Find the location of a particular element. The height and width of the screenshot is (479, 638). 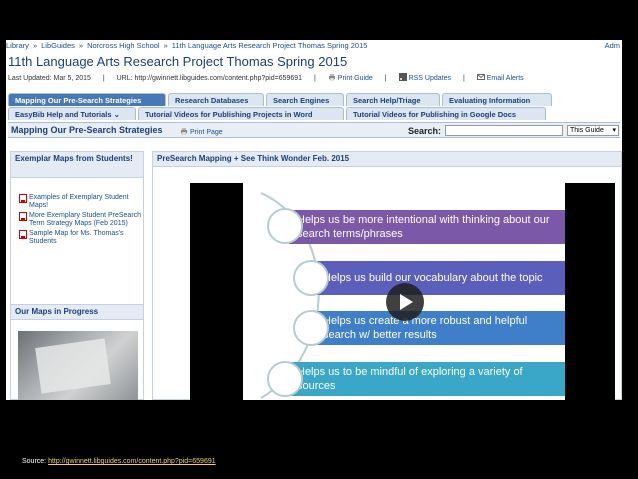

breadcrumb-library: Library is located at coordinates (17, 46).